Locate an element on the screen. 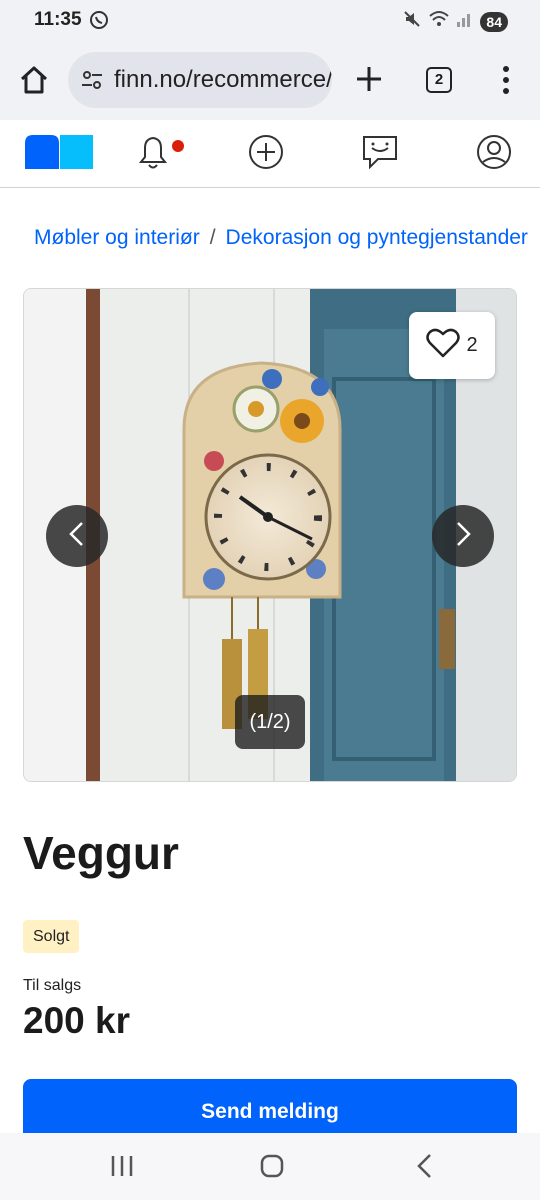  status-icons: 84 is located at coordinates (455, 21).